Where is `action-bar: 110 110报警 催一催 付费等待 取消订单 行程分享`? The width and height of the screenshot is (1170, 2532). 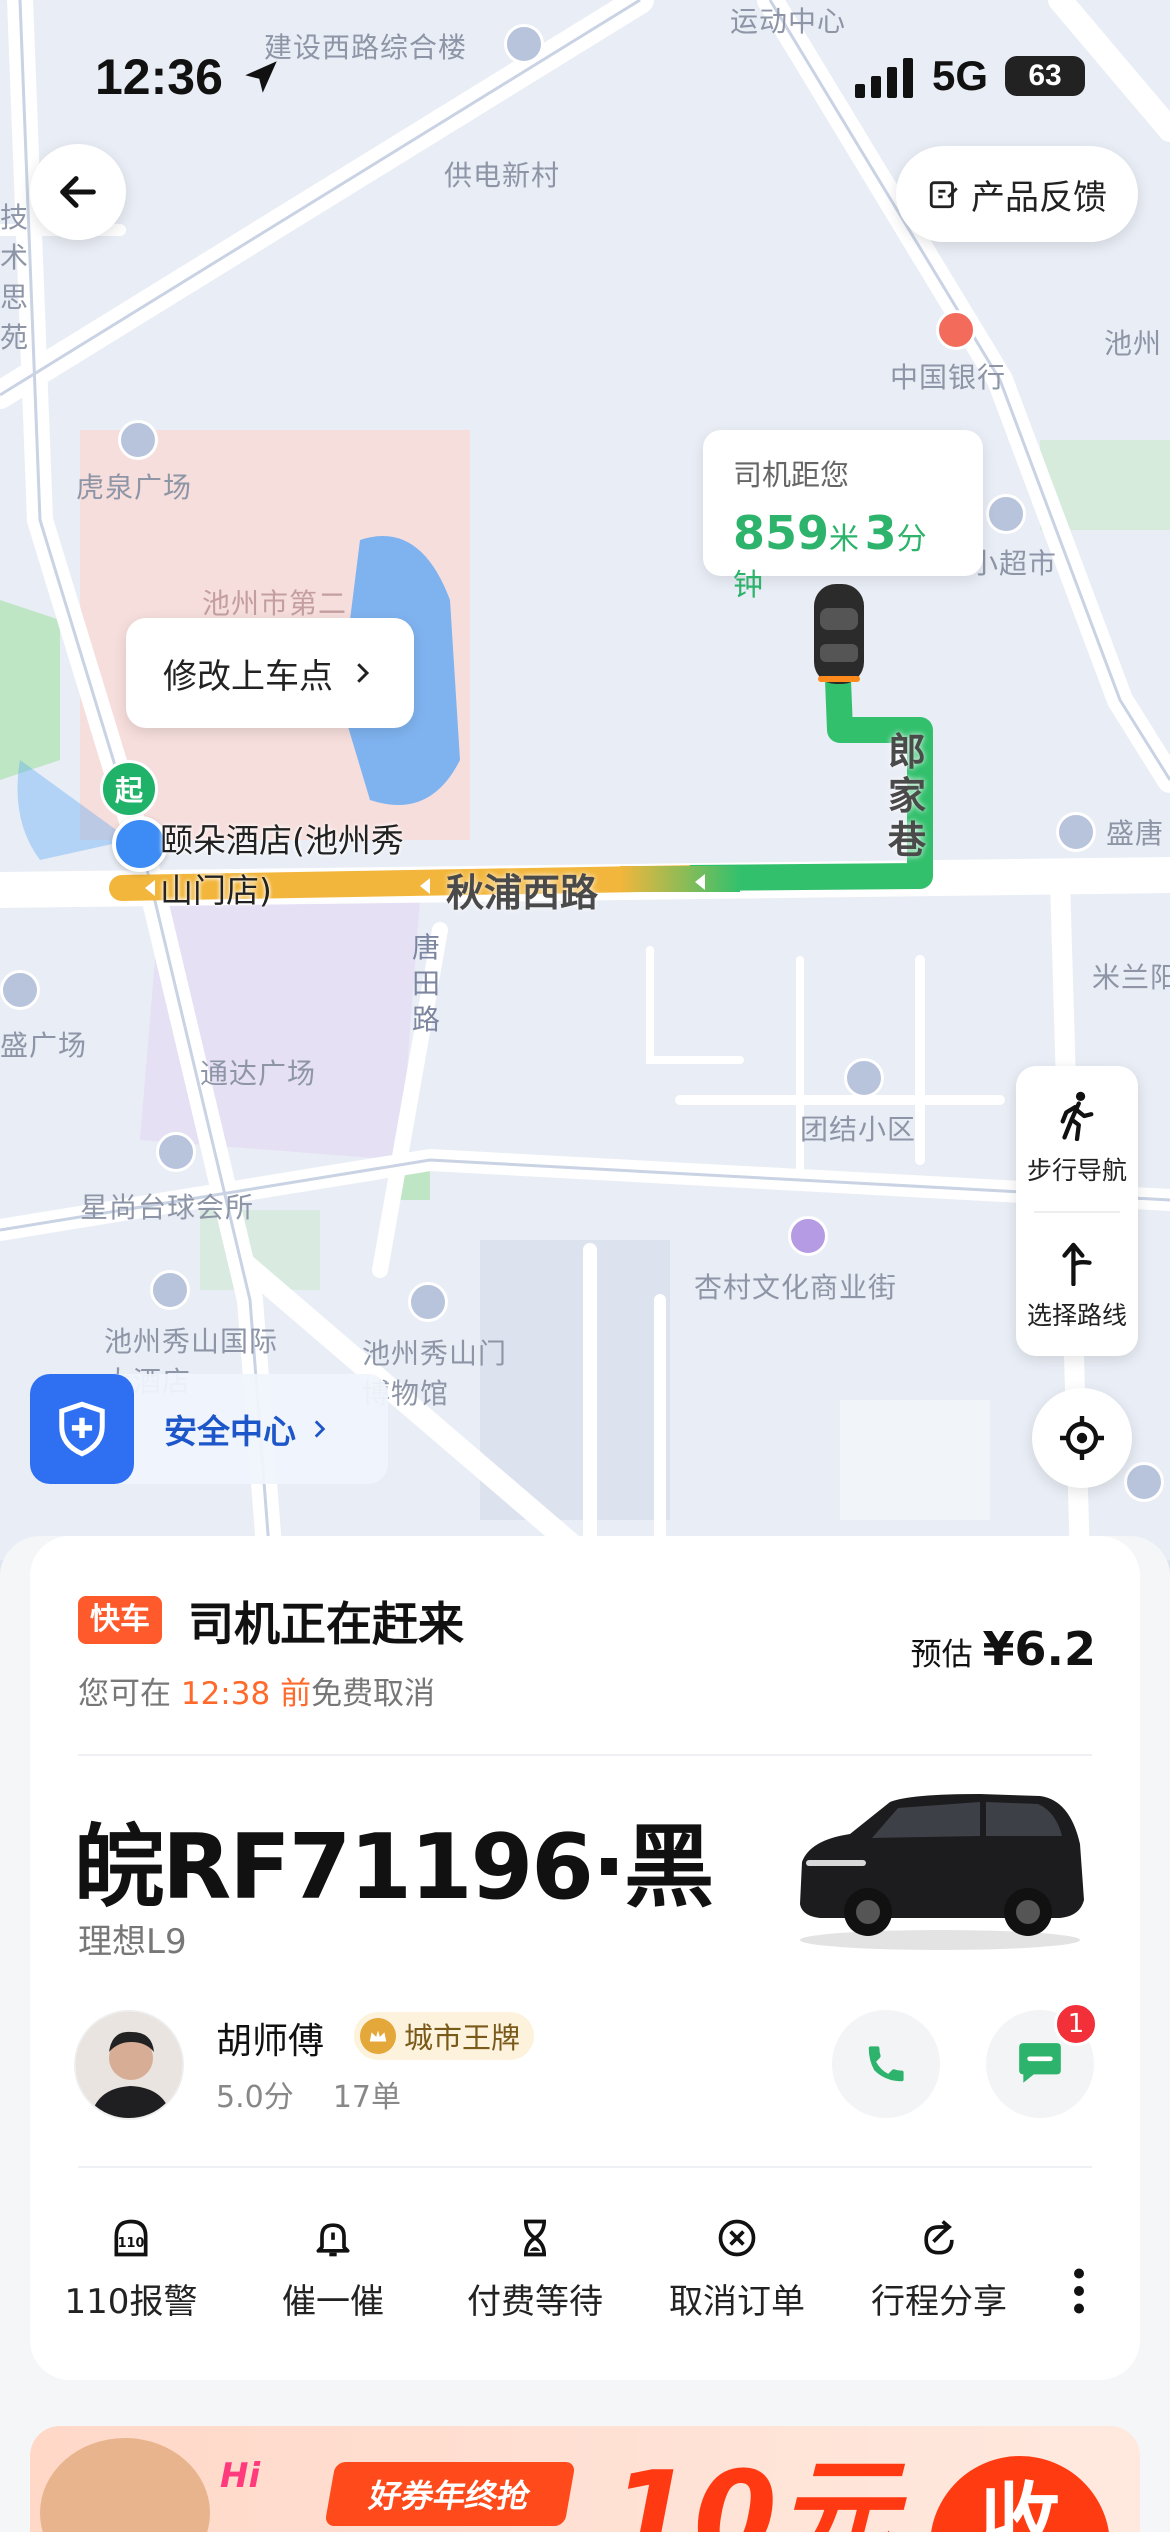
action-bar: 110 110报警 催一催 付费等待 取消订单 行程分享 is located at coordinates (585, 2281).